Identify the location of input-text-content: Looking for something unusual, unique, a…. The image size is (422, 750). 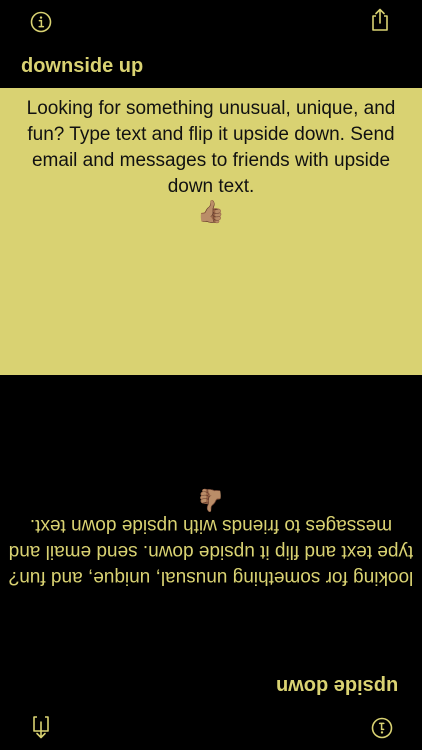
(211, 147).